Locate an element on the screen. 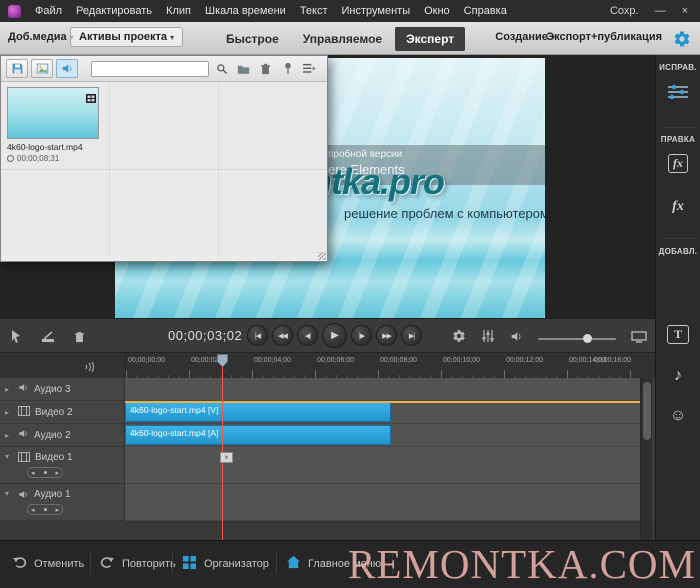 The image size is (700, 588). video-clip: 4k60-logo-start.mp4 [V] is located at coordinates (258, 412).